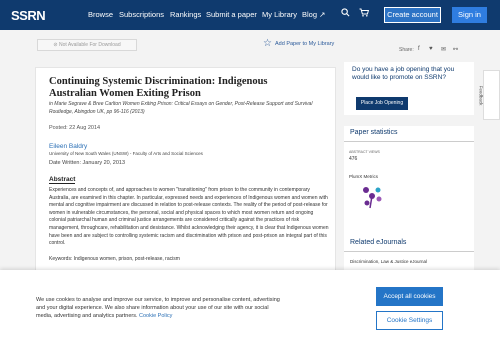 The height and width of the screenshot is (348, 500). I want to click on ssrn-logo: SSRN, so click(28, 15).